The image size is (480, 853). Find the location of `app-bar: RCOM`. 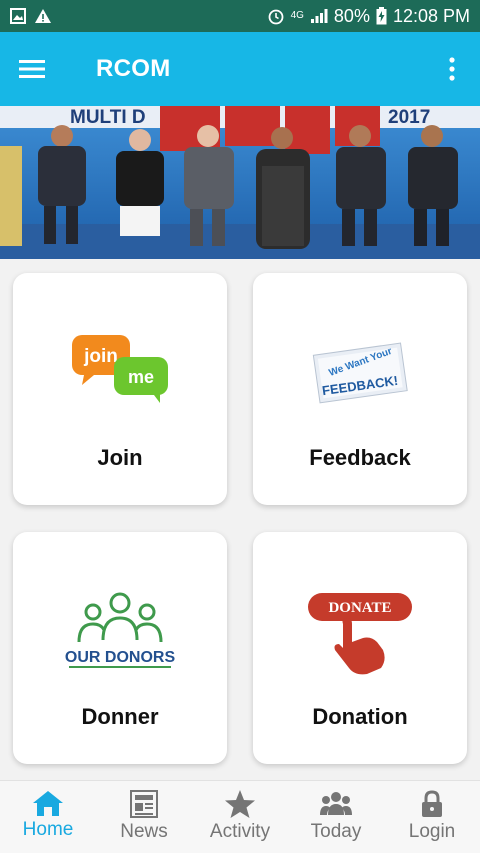

app-bar: RCOM is located at coordinates (240, 69).